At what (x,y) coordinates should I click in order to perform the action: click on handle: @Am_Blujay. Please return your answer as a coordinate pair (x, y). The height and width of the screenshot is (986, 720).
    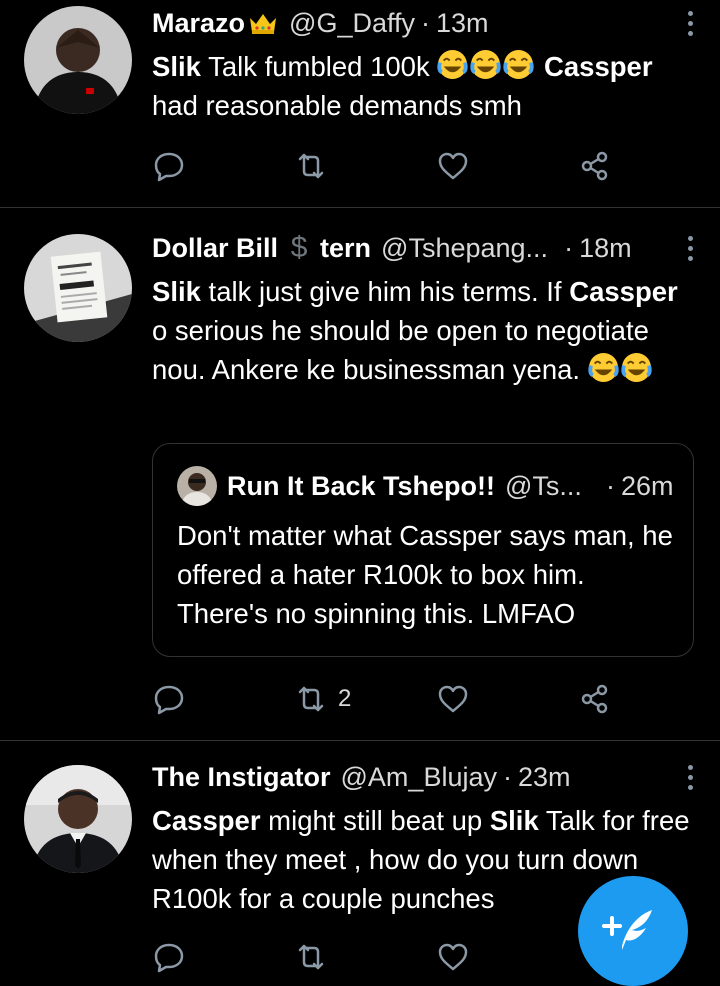
    Looking at the image, I should click on (419, 777).